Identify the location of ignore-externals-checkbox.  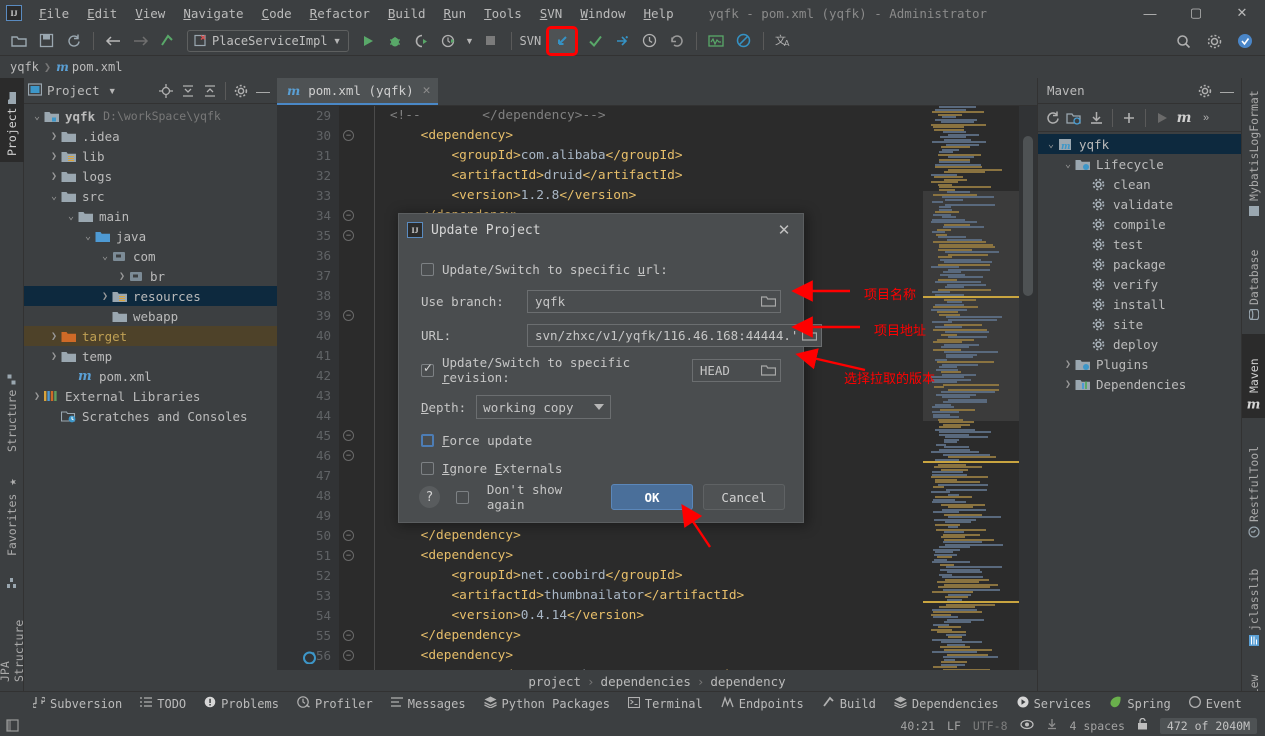
(427, 468).